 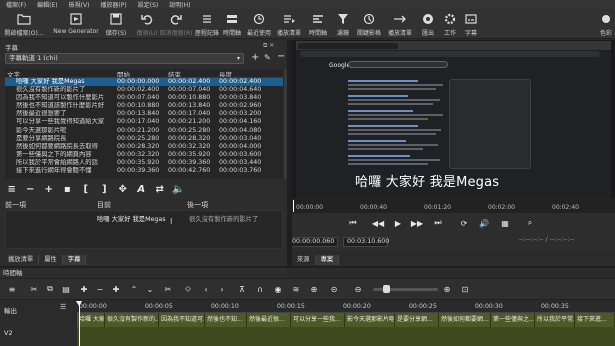 I want to click on subtitle-clip: 影今天選那影片呢, so click(x=370, y=320).